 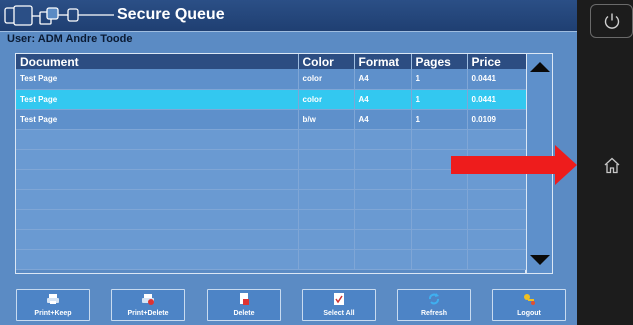 I want to click on cell-color: b/w, so click(x=326, y=119).